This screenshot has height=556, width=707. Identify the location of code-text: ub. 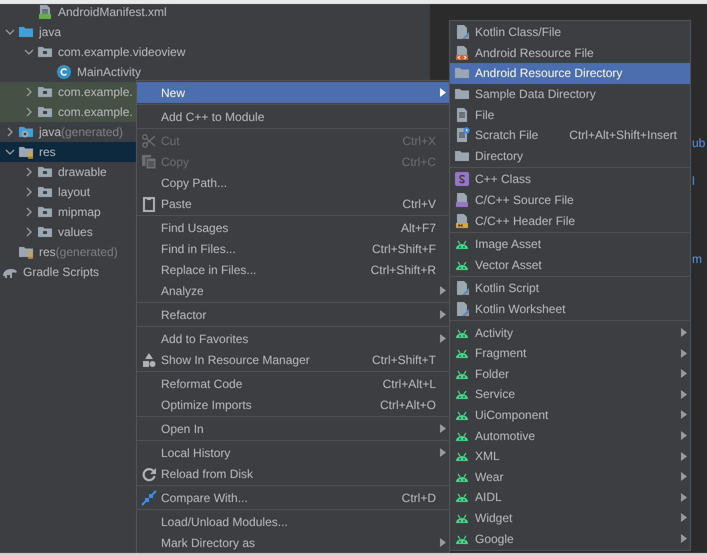
(699, 143).